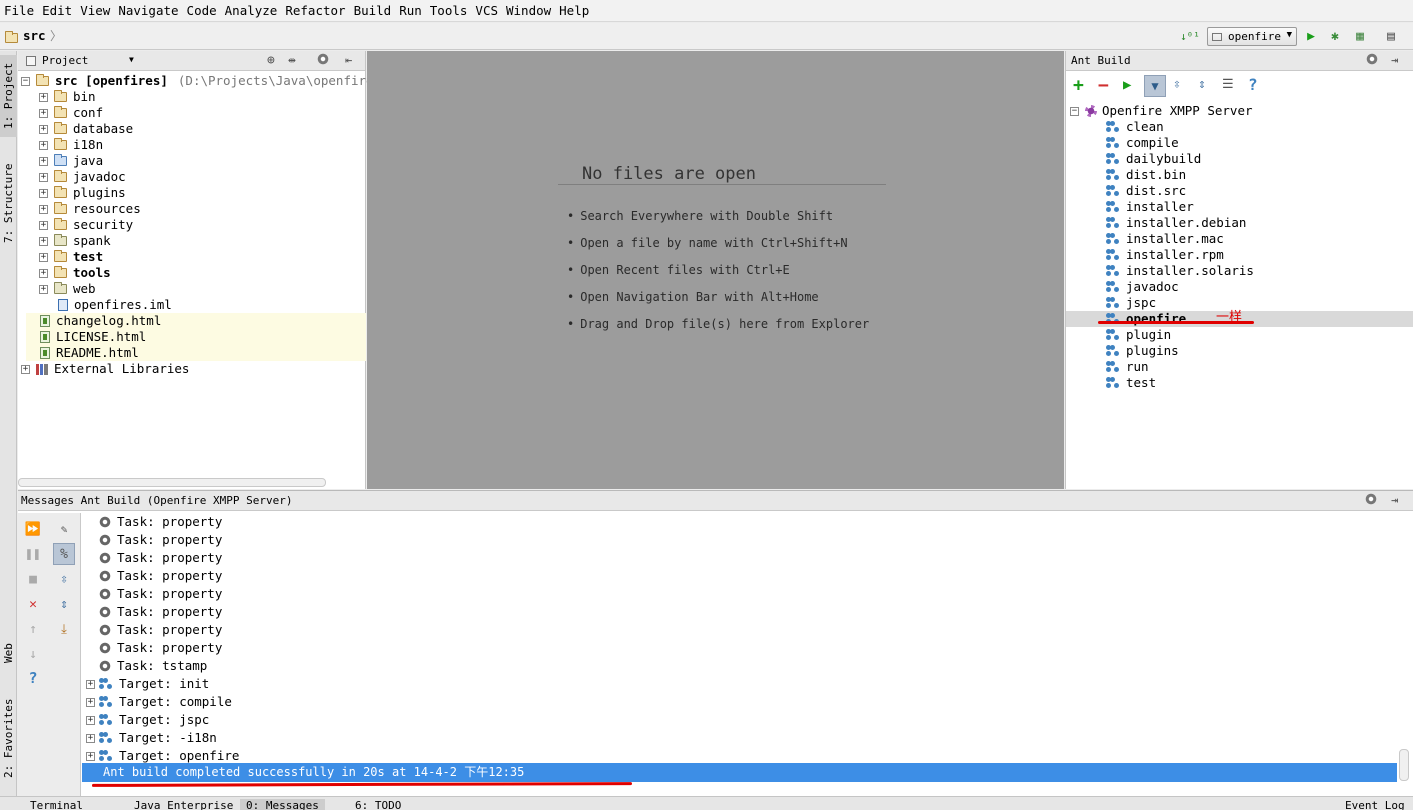 This screenshot has width=1413, height=810. I want to click on collapse-icon: ⇹, so click(292, 60).